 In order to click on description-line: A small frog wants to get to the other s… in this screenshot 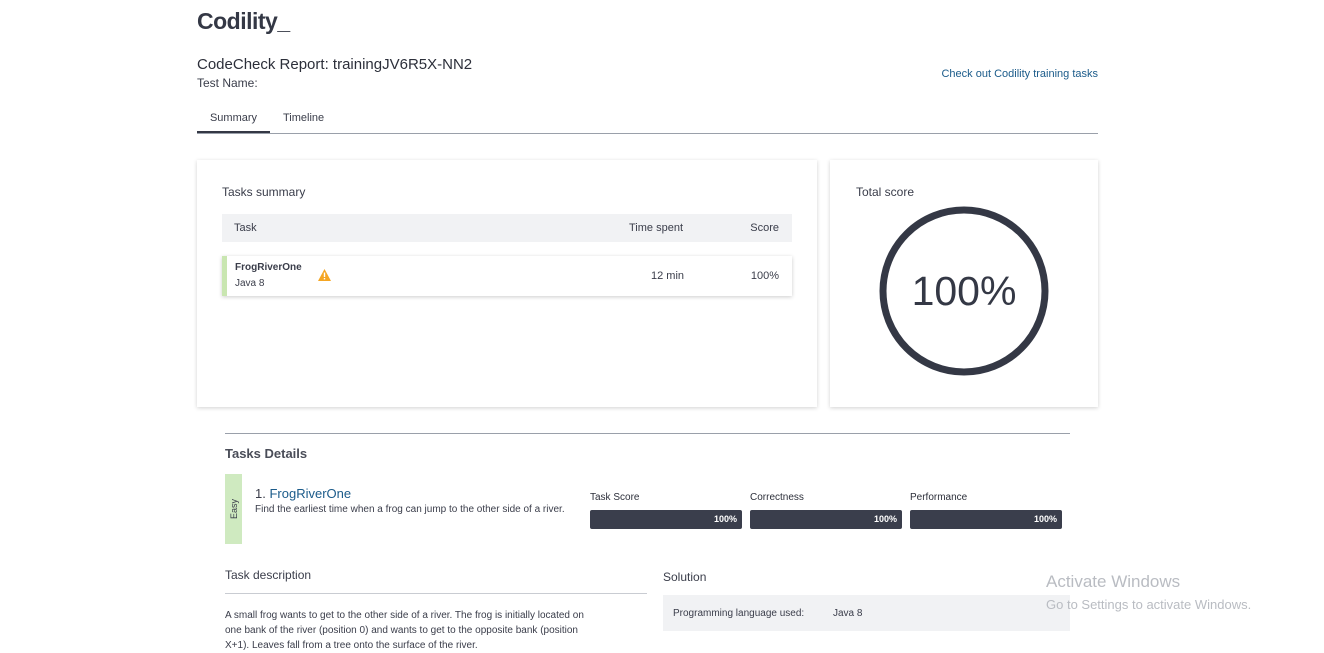, I will do `click(404, 615)`.